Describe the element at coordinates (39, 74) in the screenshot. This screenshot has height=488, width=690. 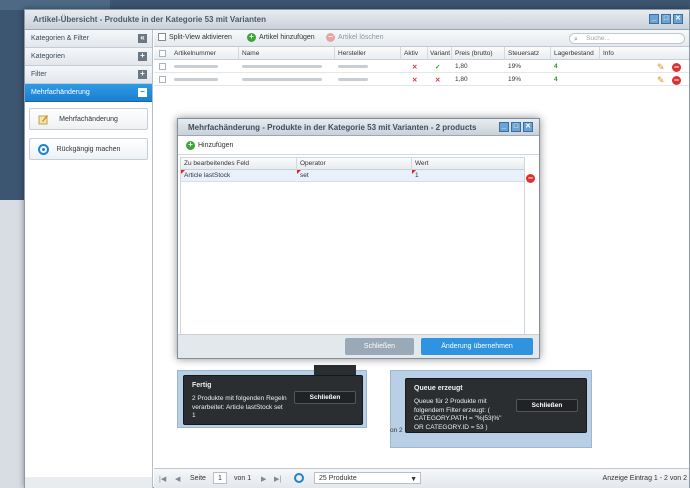
I see `sidebar-item-label: Filter` at that location.